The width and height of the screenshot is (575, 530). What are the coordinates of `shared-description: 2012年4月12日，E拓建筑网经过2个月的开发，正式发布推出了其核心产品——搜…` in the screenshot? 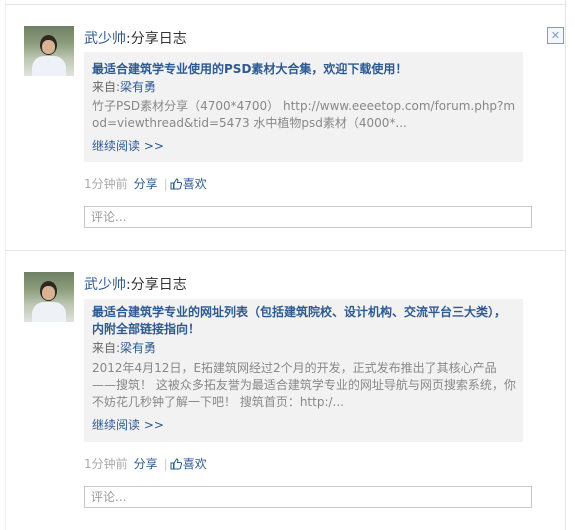 It's located at (304, 385).